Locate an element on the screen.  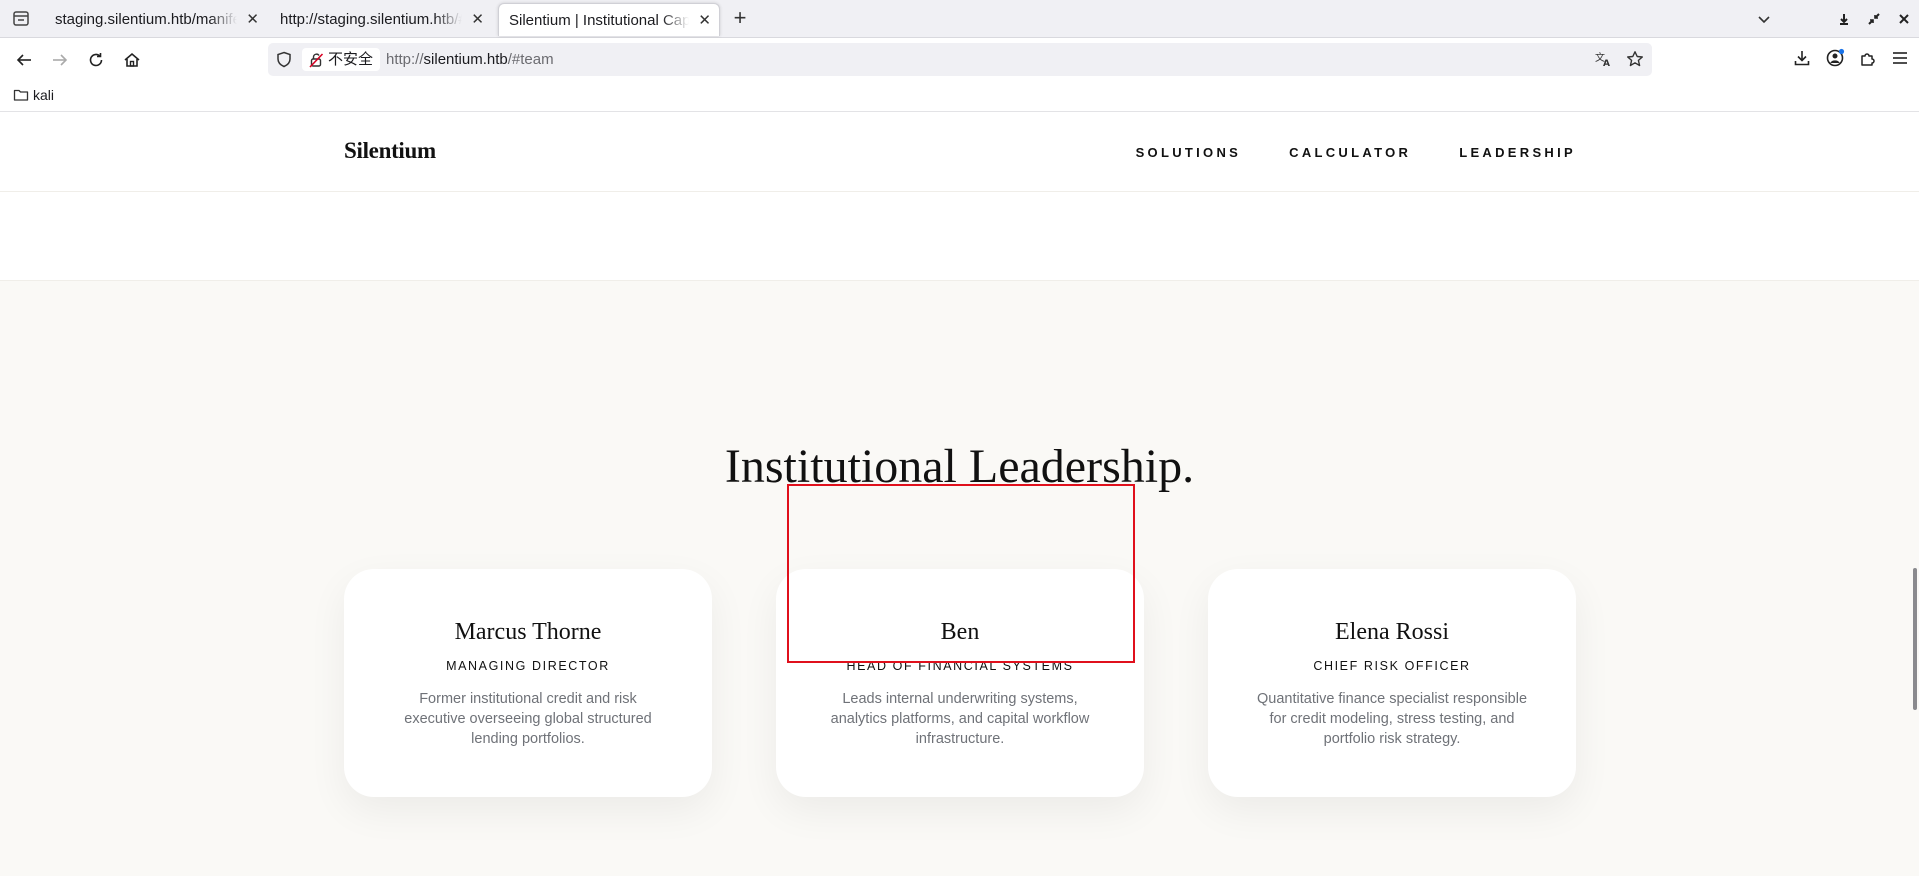
site-nav: SOLUTIONS CALCULATOR LEADERSHIP is located at coordinates (1356, 152).